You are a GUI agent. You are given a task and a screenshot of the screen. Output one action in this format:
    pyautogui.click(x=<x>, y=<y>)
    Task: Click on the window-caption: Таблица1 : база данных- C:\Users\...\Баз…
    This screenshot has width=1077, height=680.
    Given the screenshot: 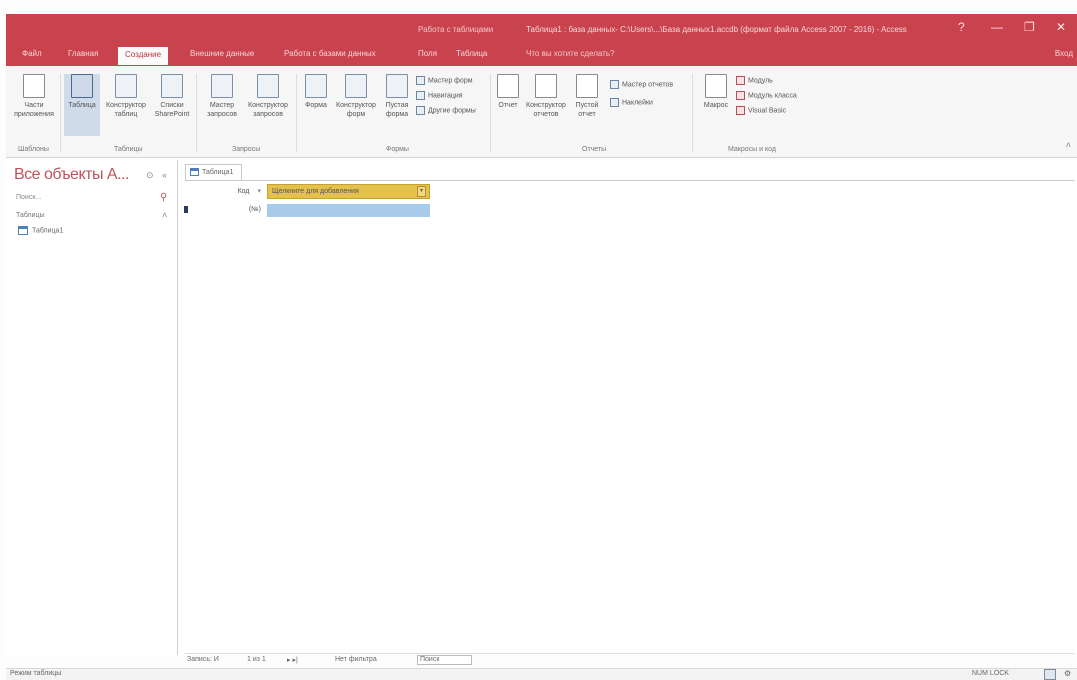 What is the action you would take?
    pyautogui.click(x=716, y=29)
    